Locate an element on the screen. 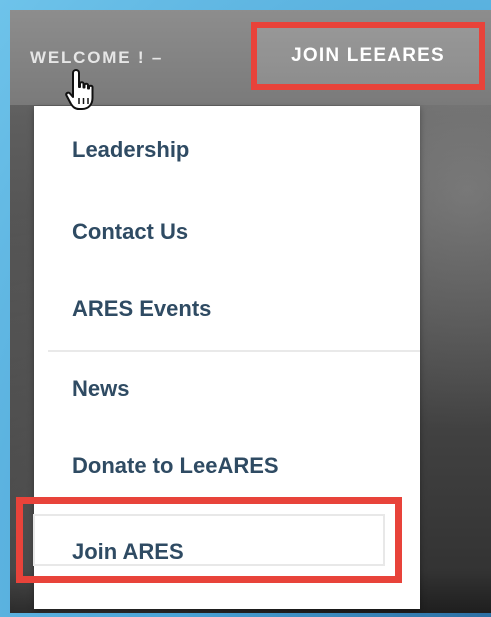 The width and height of the screenshot is (491, 617). nav-join-leeares-button: JOIN LEEARES is located at coordinates (368, 56).